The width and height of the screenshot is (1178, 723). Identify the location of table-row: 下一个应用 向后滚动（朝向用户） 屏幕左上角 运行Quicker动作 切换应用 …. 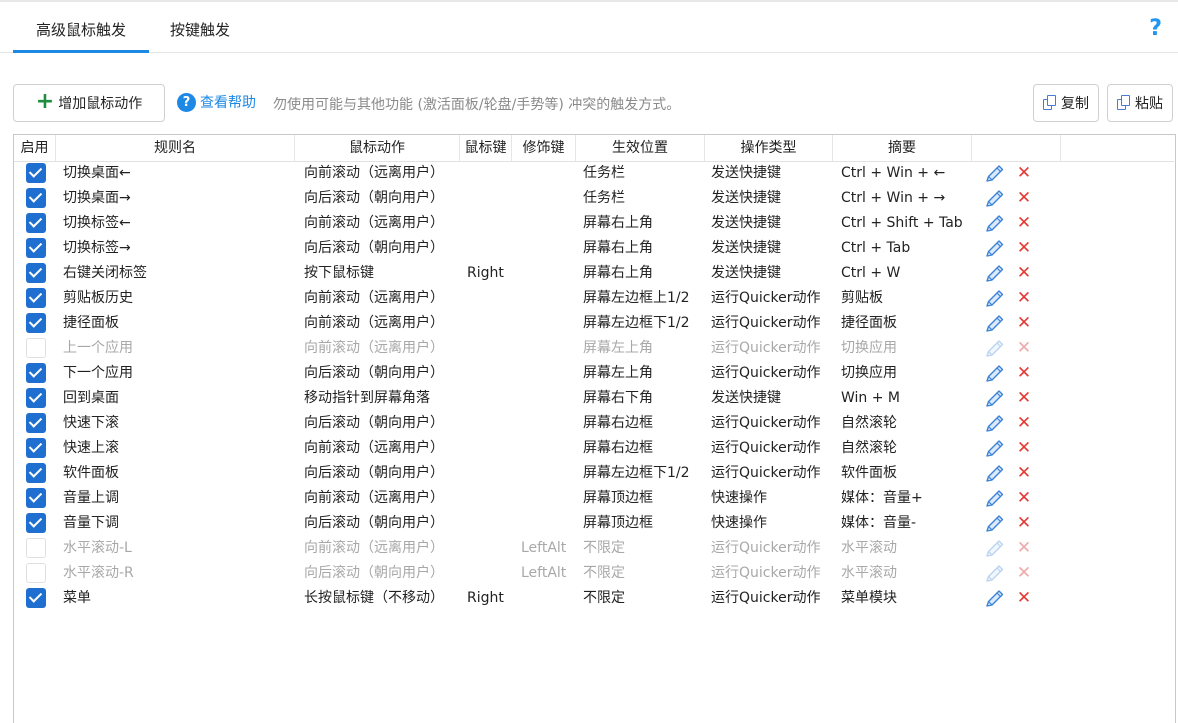
(594, 373).